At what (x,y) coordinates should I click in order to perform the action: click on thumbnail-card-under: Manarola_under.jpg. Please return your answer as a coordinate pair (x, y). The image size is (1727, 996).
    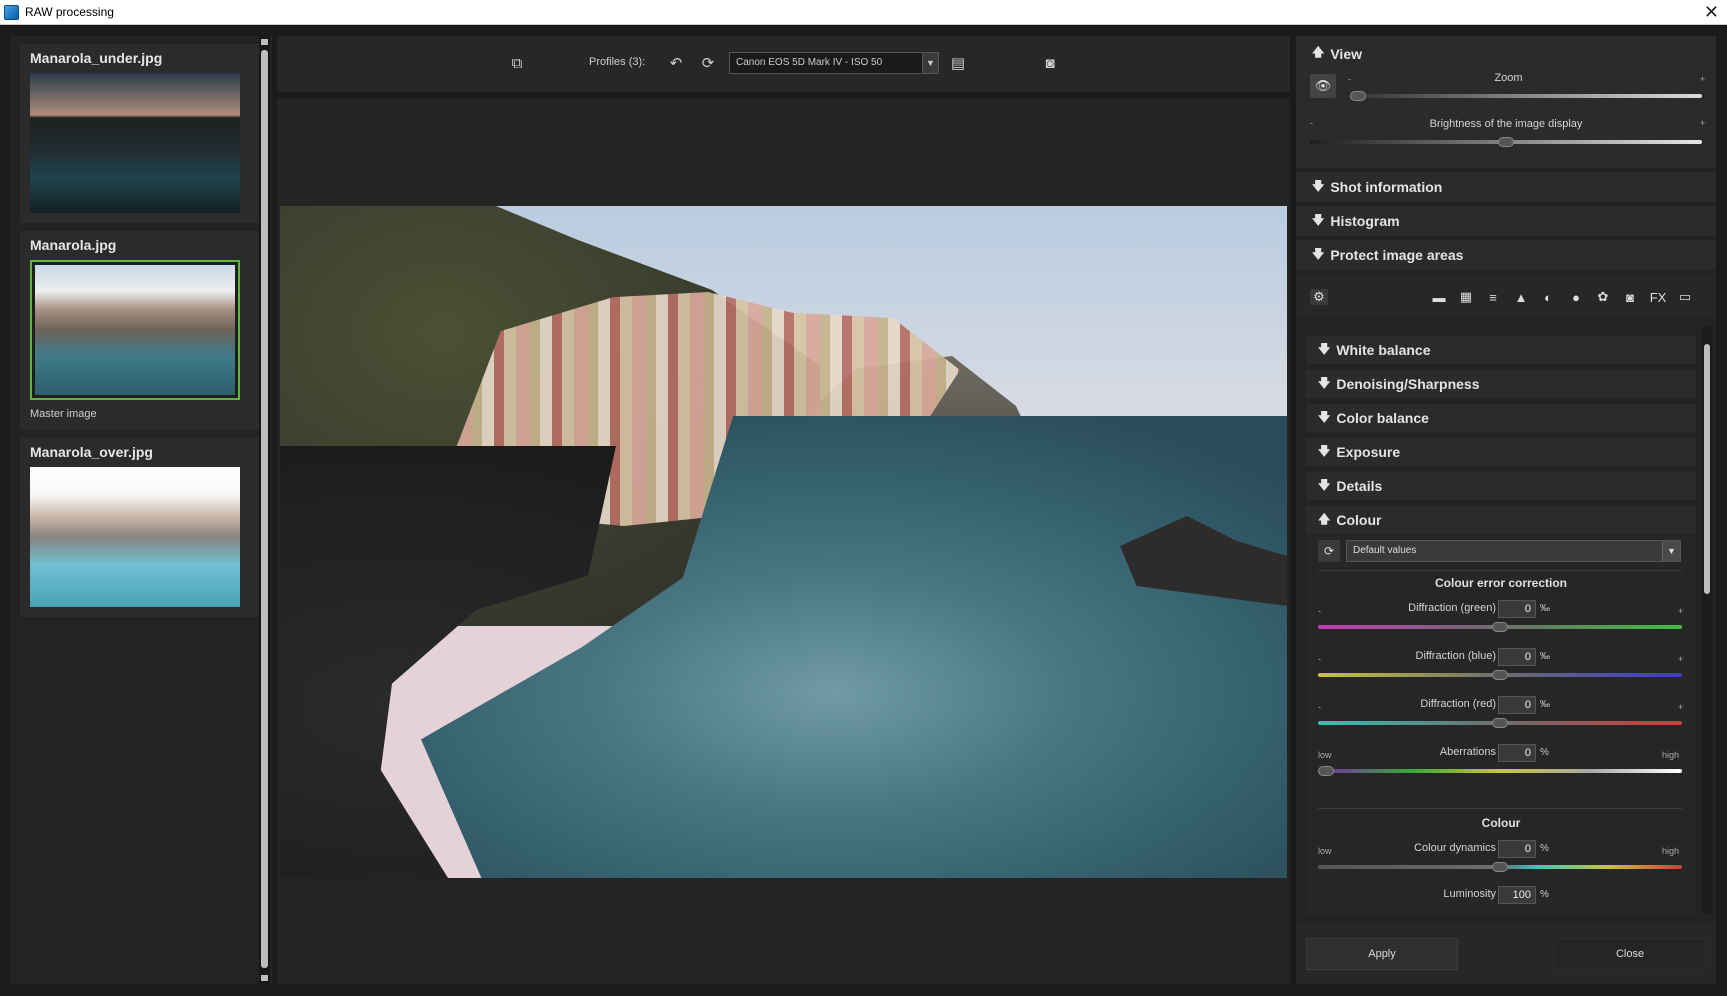
    Looking at the image, I should click on (142, 133).